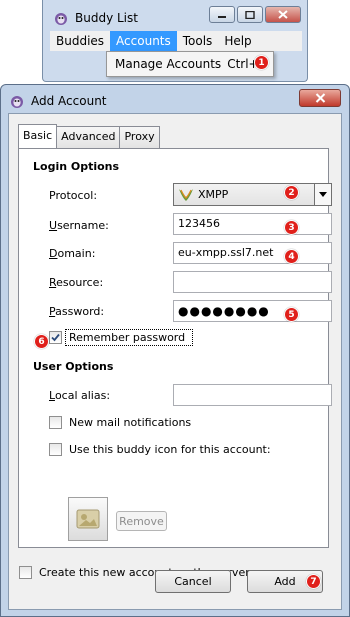  Describe the element at coordinates (170, 449) in the screenshot. I see `buddy-icon-label: Use this buddy icon for this account:` at that location.